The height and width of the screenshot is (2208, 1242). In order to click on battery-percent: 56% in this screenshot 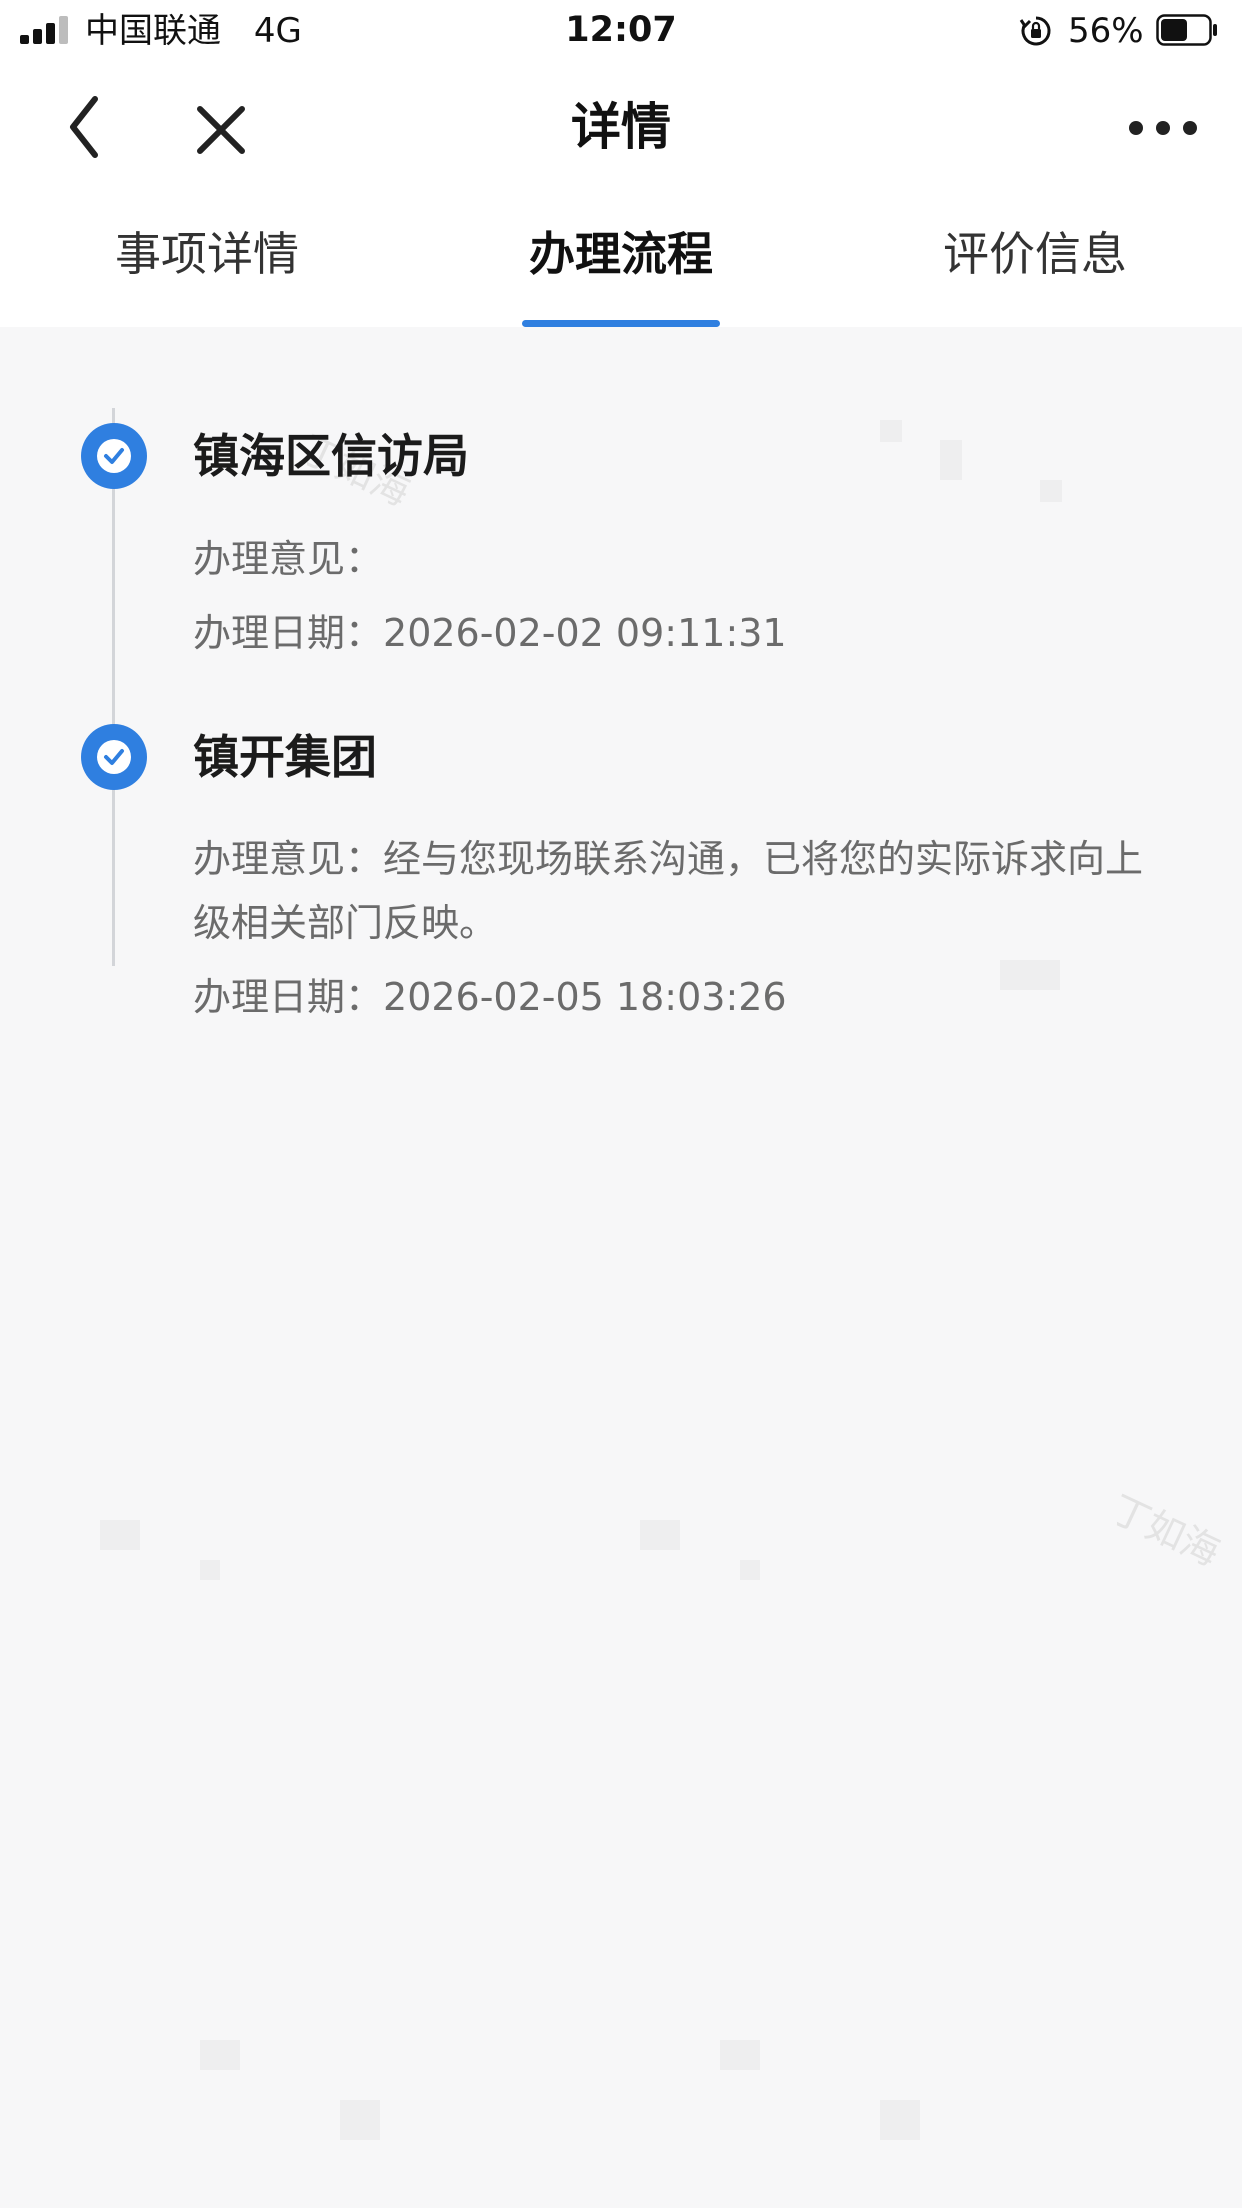, I will do `click(1106, 31)`.